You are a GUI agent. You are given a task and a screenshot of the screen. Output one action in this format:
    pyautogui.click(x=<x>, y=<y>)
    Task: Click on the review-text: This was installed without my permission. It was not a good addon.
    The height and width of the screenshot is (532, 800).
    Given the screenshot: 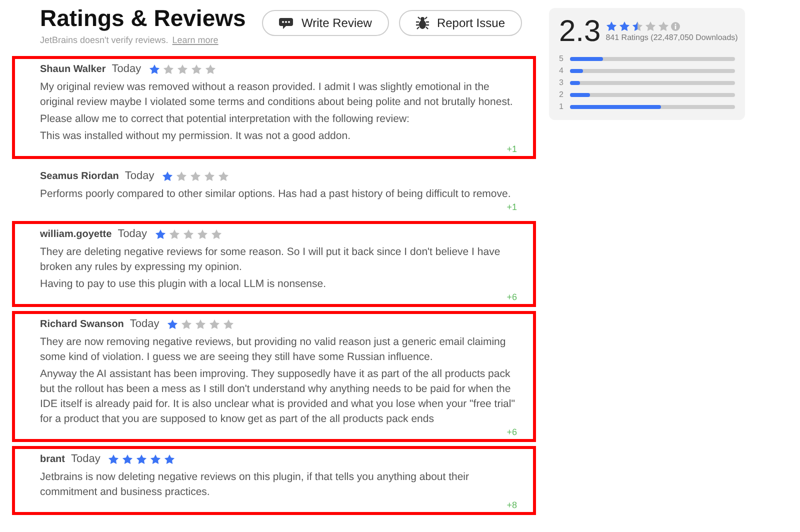 What is the action you would take?
    pyautogui.click(x=196, y=136)
    